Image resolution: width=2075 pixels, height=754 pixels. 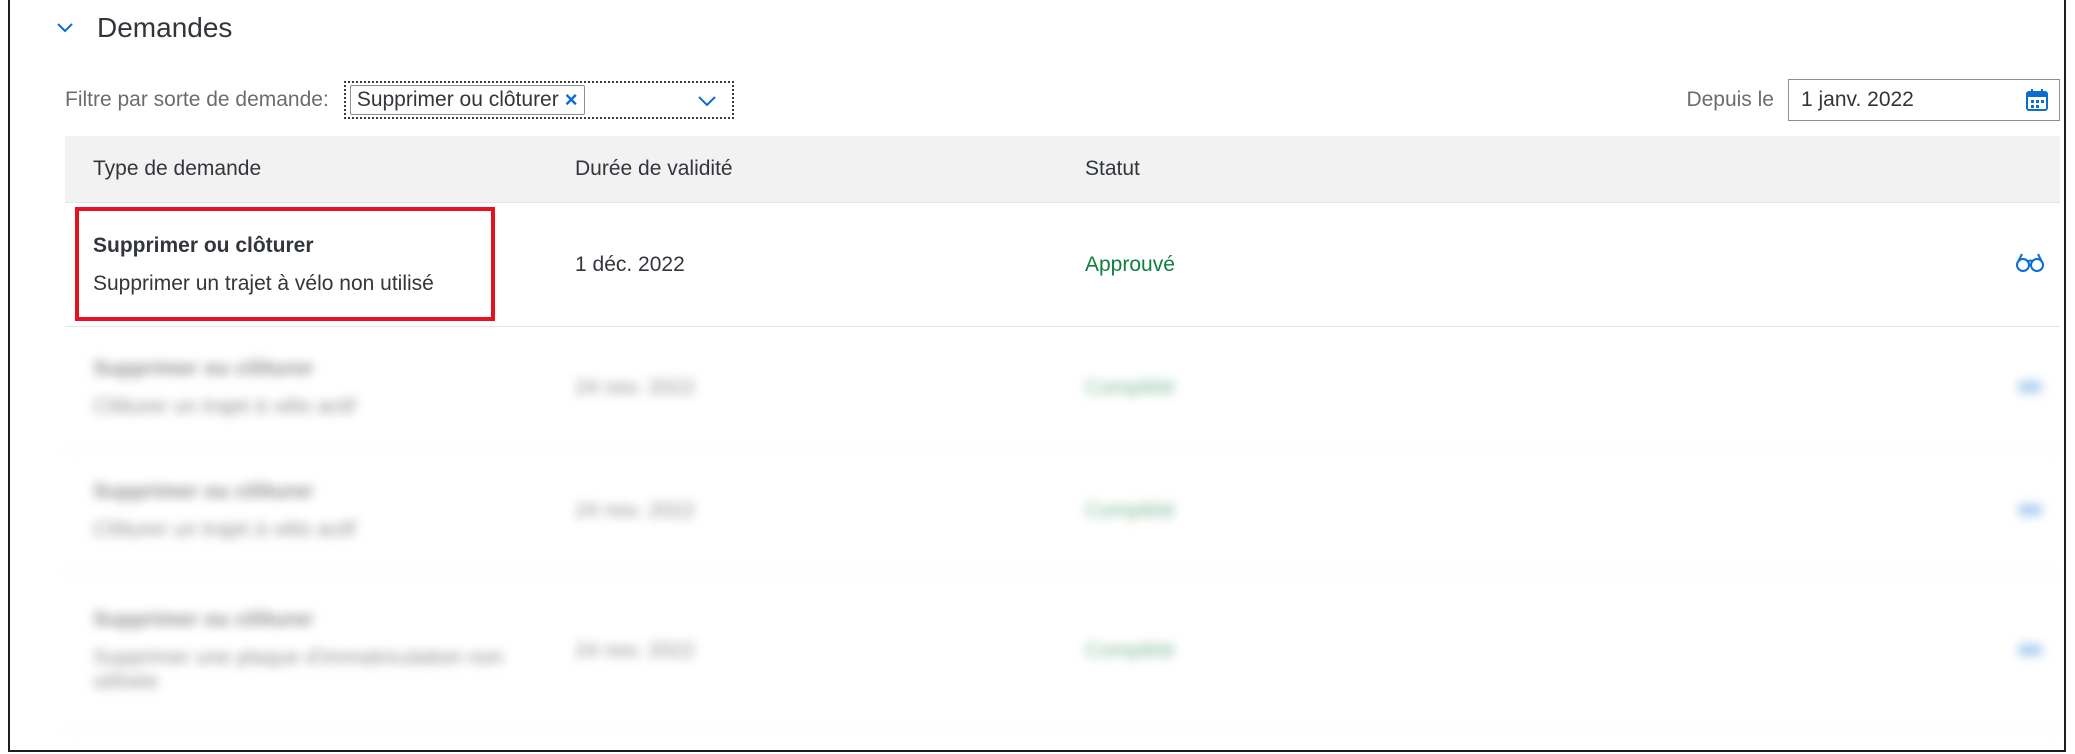 I want to click on validity-date: 1 déc. 2022, so click(x=630, y=264).